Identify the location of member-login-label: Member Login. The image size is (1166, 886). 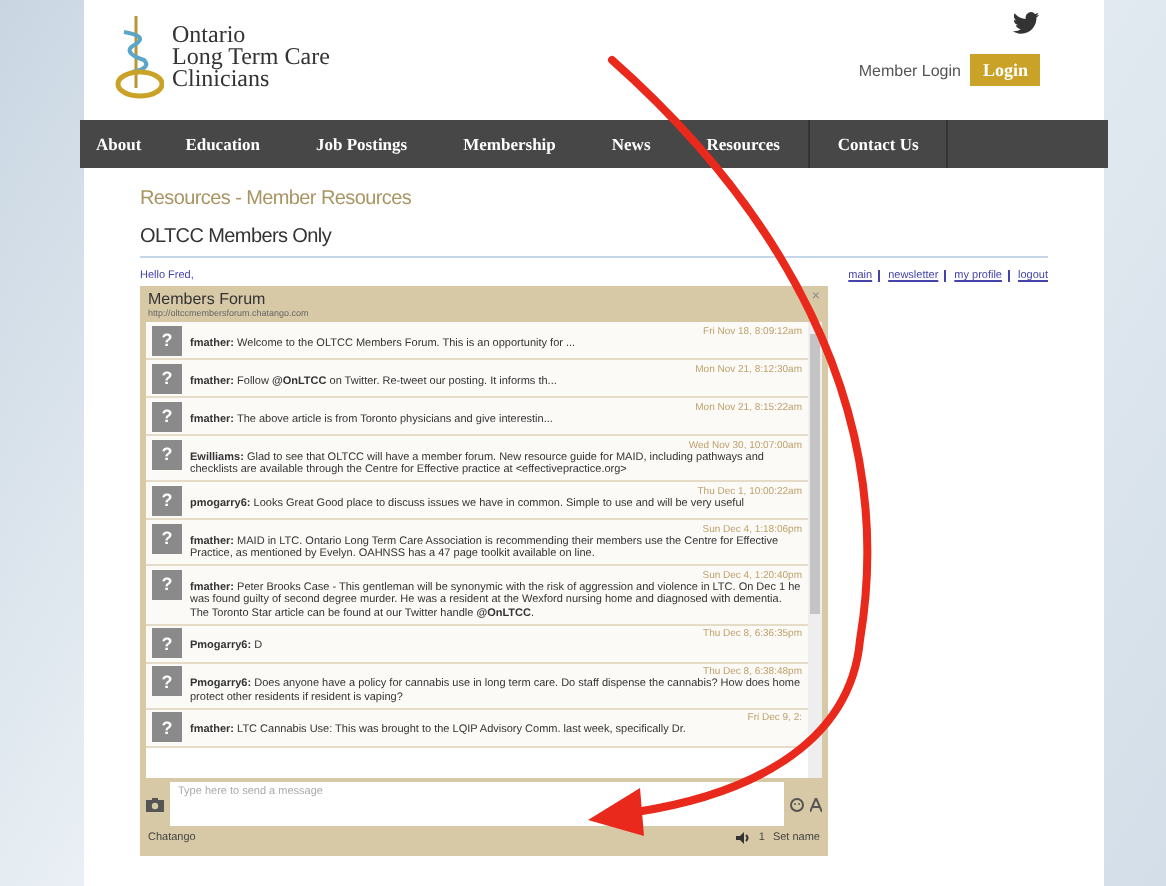
(909, 70).